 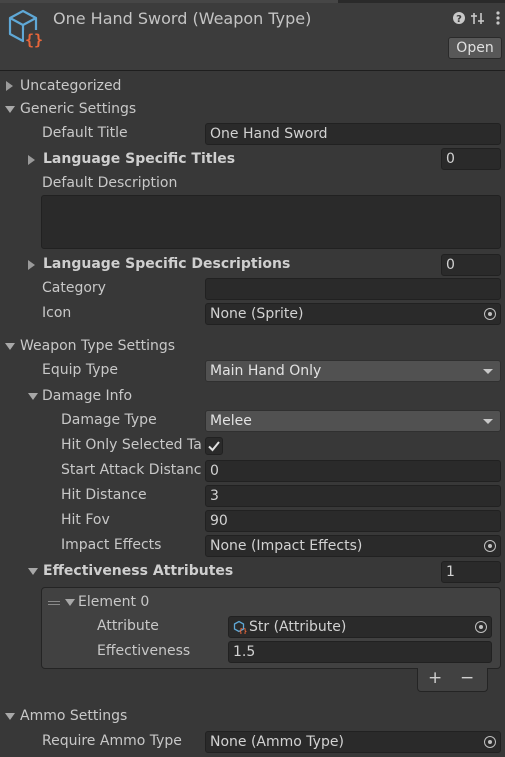 What do you see at coordinates (353, 742) in the screenshot?
I see `require-ammo-type-object-field: None (Ammo Type)` at bounding box center [353, 742].